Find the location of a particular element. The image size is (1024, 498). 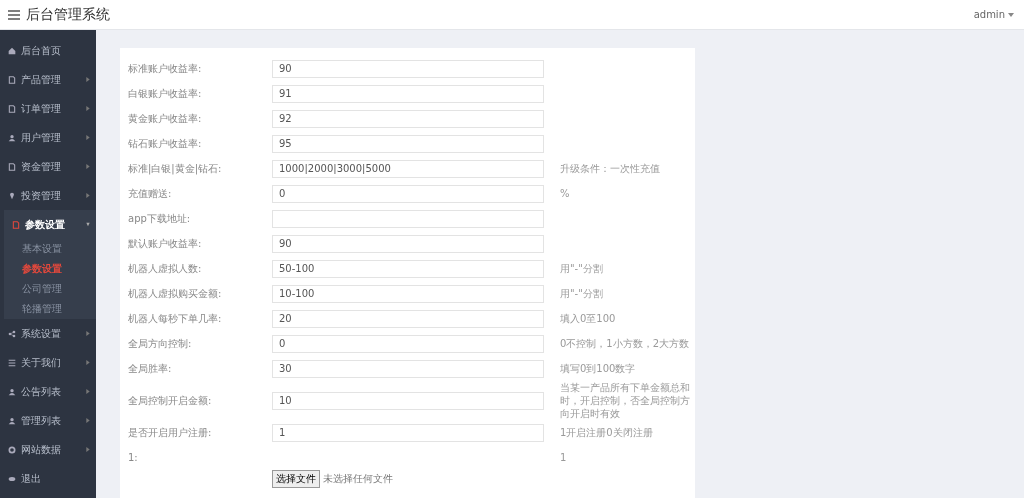

input-field: 30 is located at coordinates (408, 368).